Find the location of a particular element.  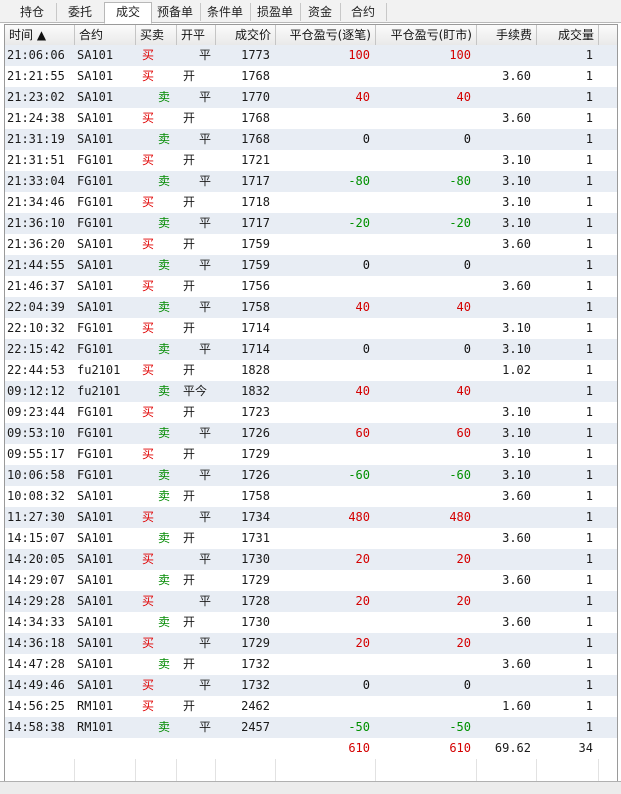

table-row: 21:36:20 SA101 买 开 1759 3.60 1 is located at coordinates (311, 244).